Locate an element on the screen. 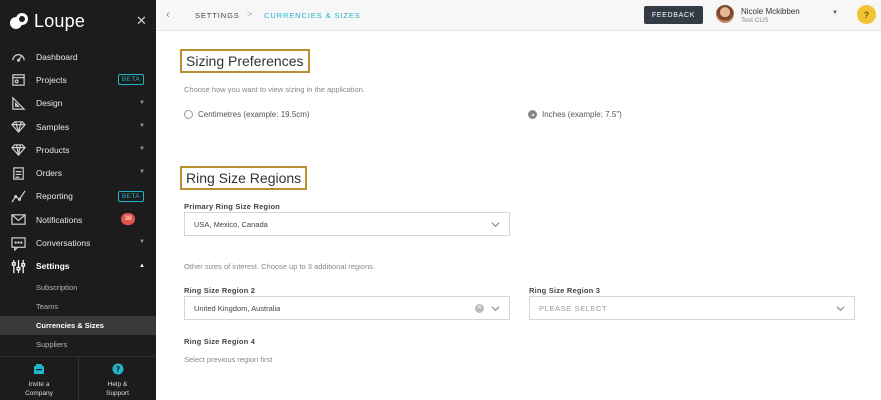 The width and height of the screenshot is (881, 400). subnav-item-currencies-sizes: Currencies & Sizes is located at coordinates (78, 325).